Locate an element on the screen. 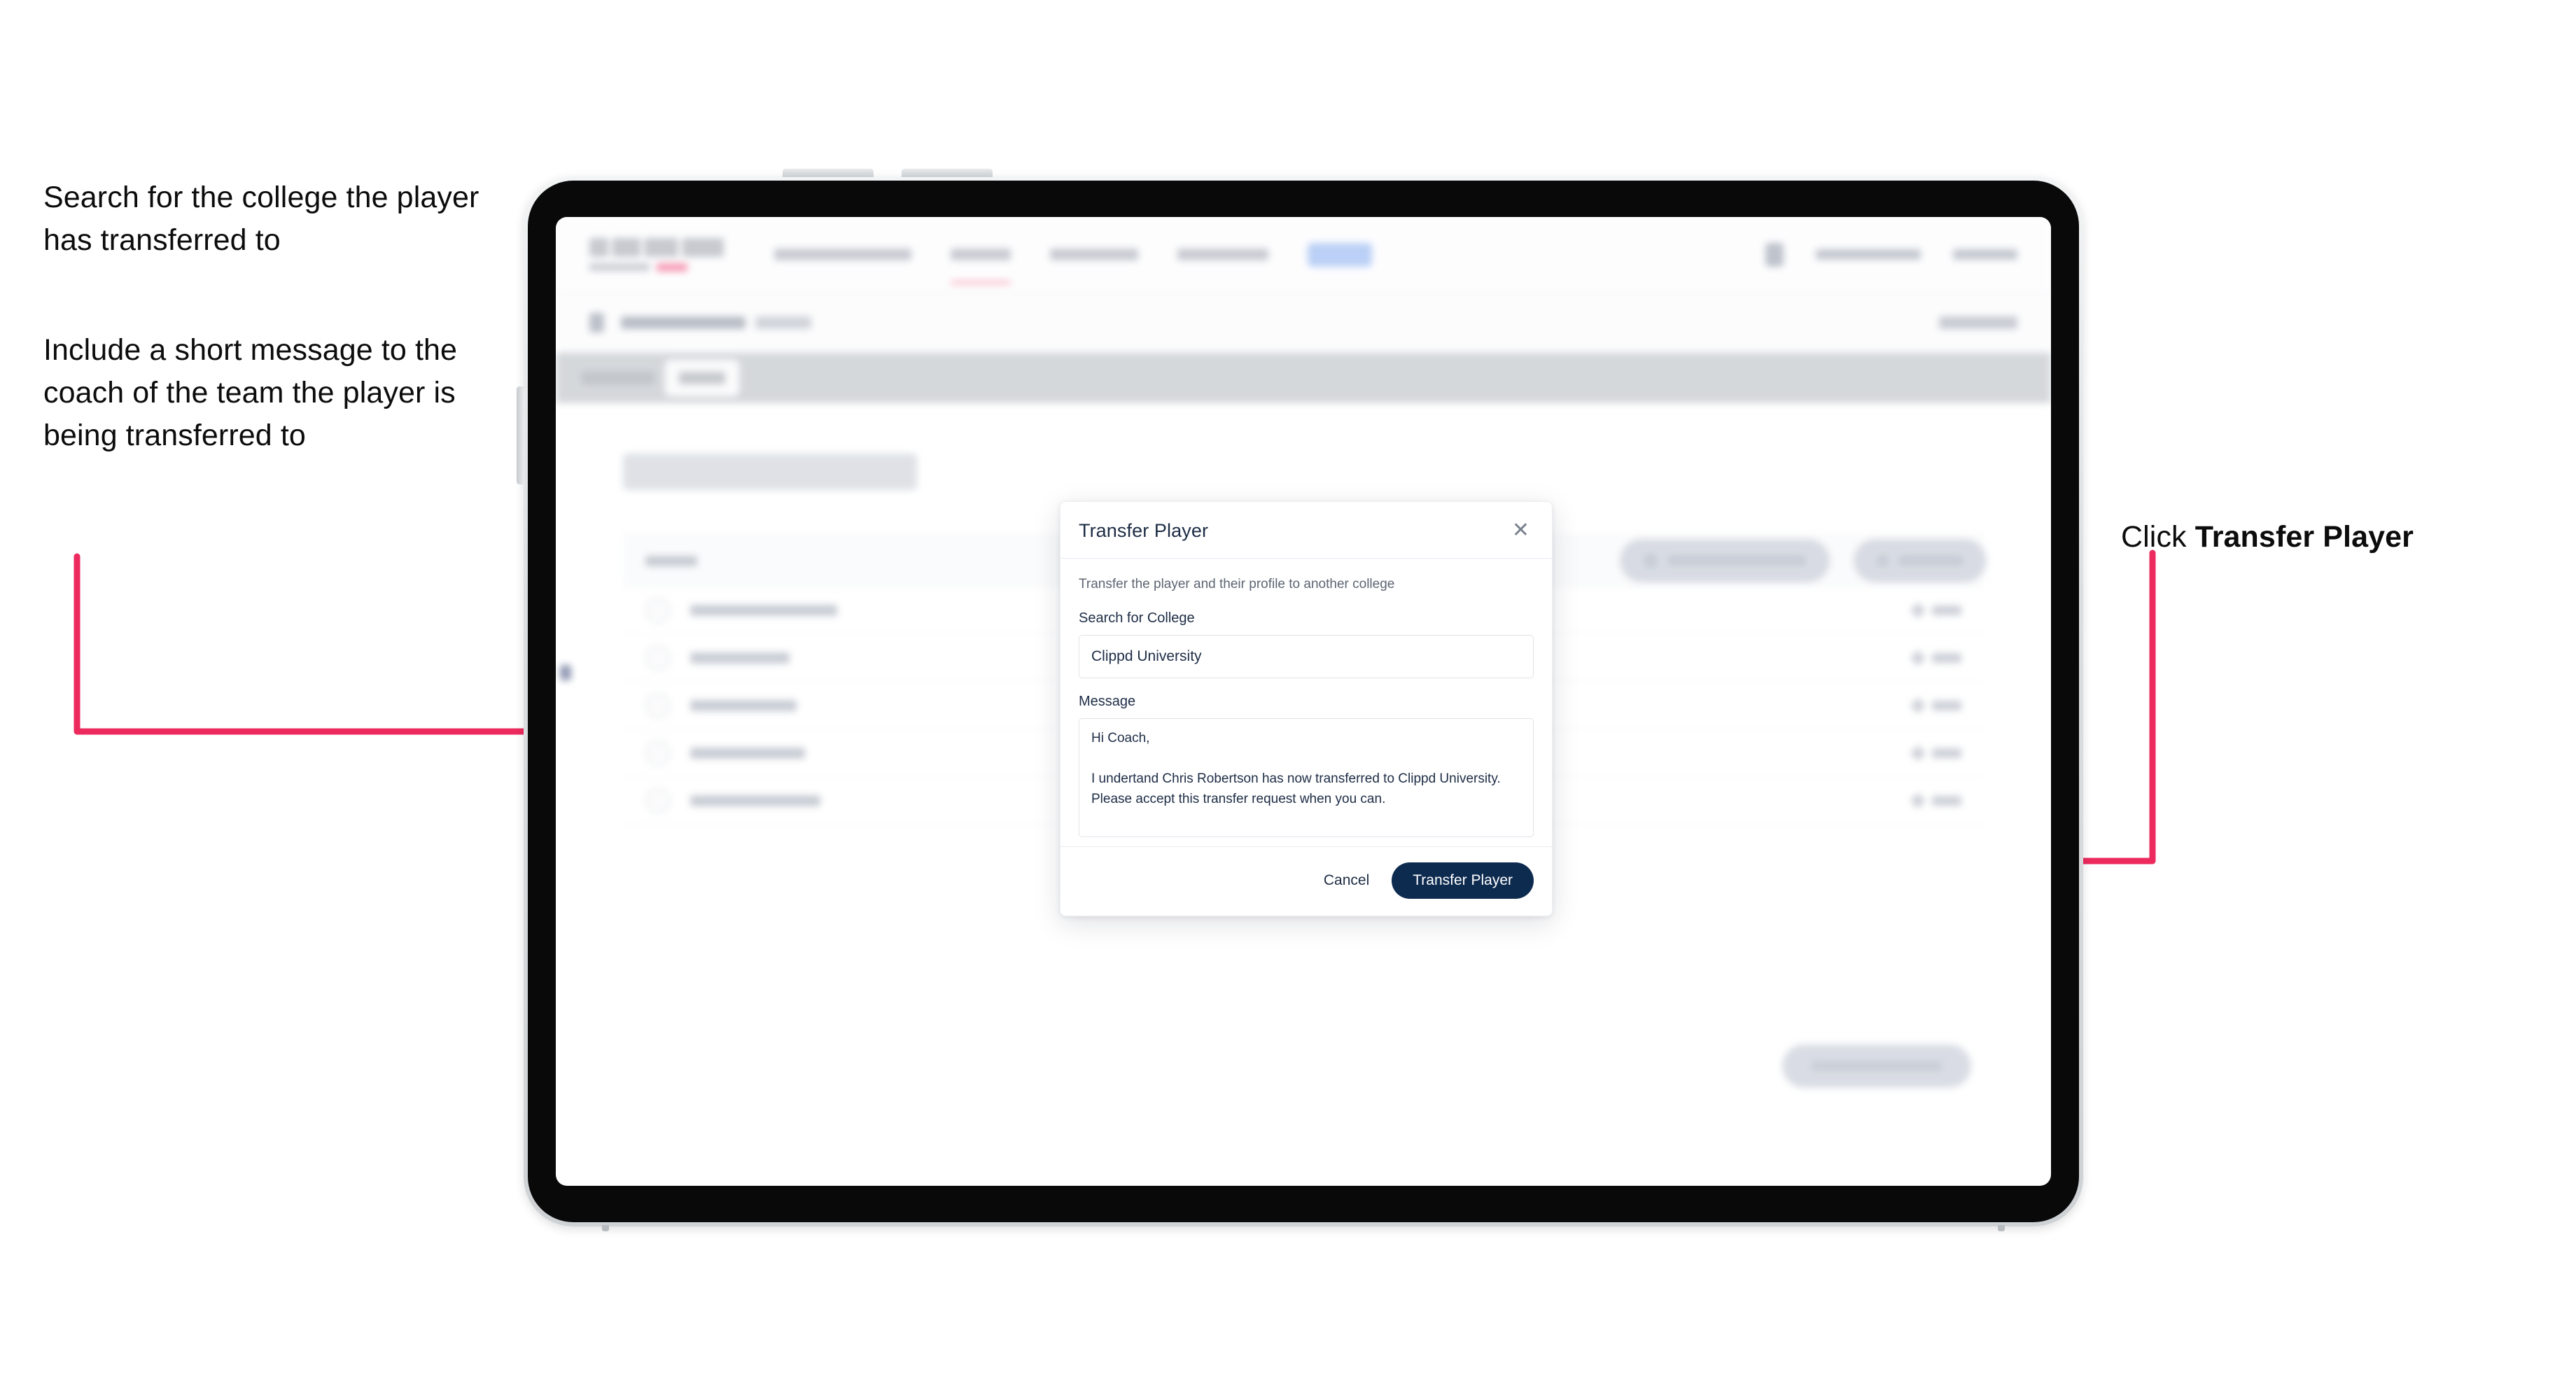  device-bottom-nub-right is located at coordinates (2001, 1228).